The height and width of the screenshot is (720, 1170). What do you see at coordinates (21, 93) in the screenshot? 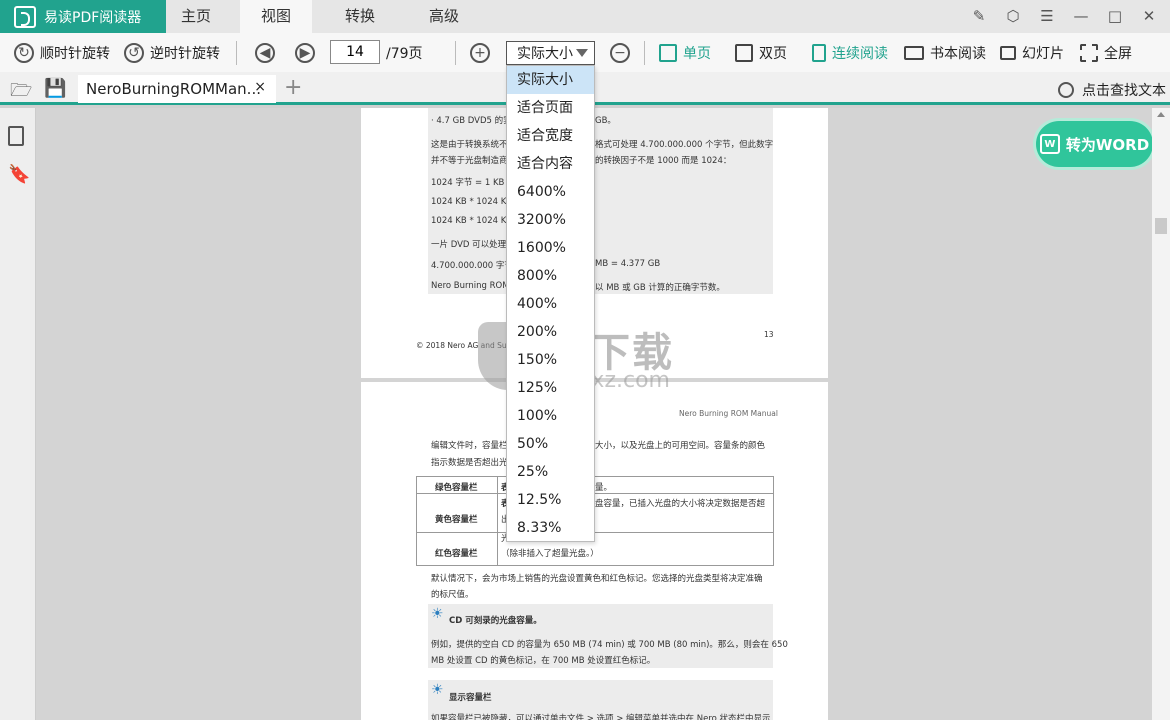
I see `open-folder-icon: 🗁` at bounding box center [21, 93].